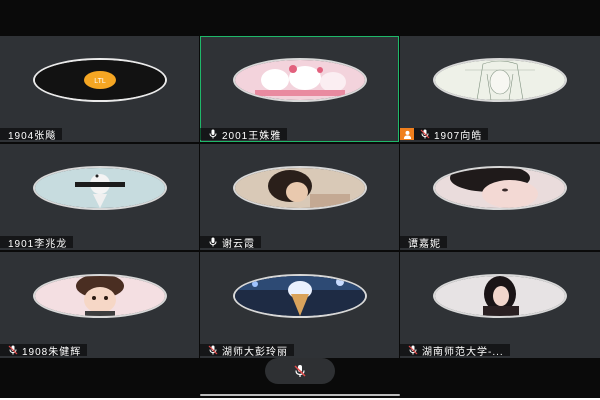 This screenshot has width=600, height=400. I want to click on participant-tile-8: 湖师大彭玲丽, so click(299, 305).